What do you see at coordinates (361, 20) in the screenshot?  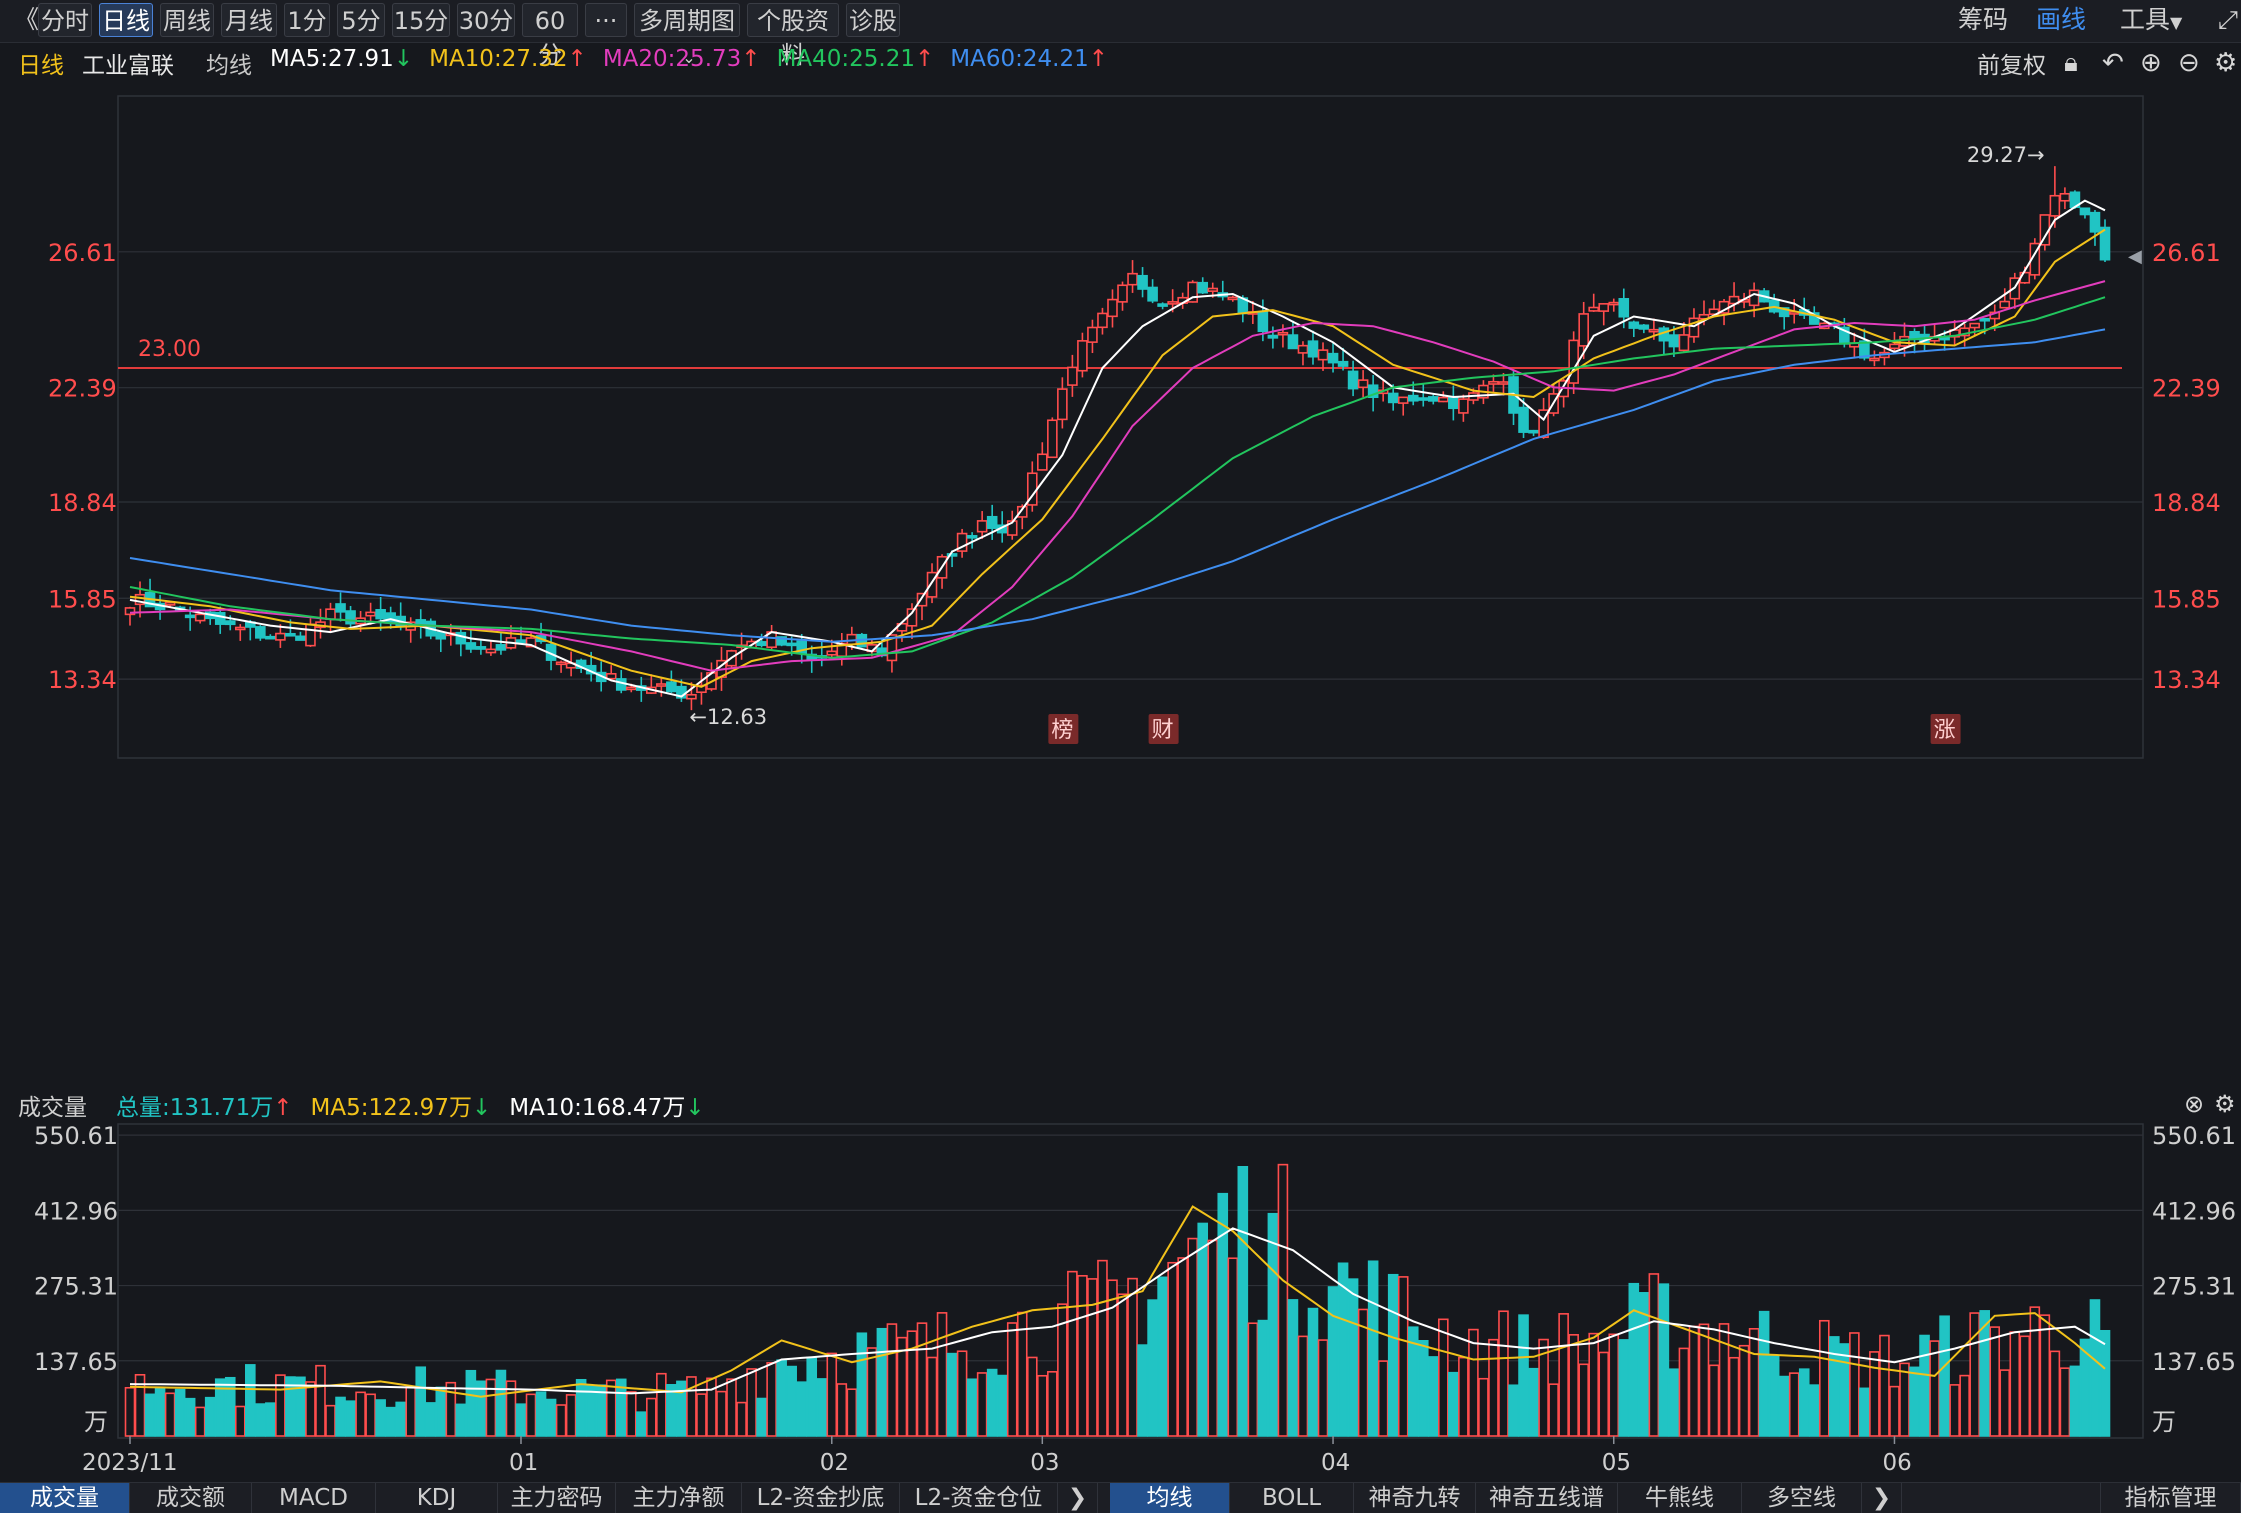 I see `tab-5min: 5分` at bounding box center [361, 20].